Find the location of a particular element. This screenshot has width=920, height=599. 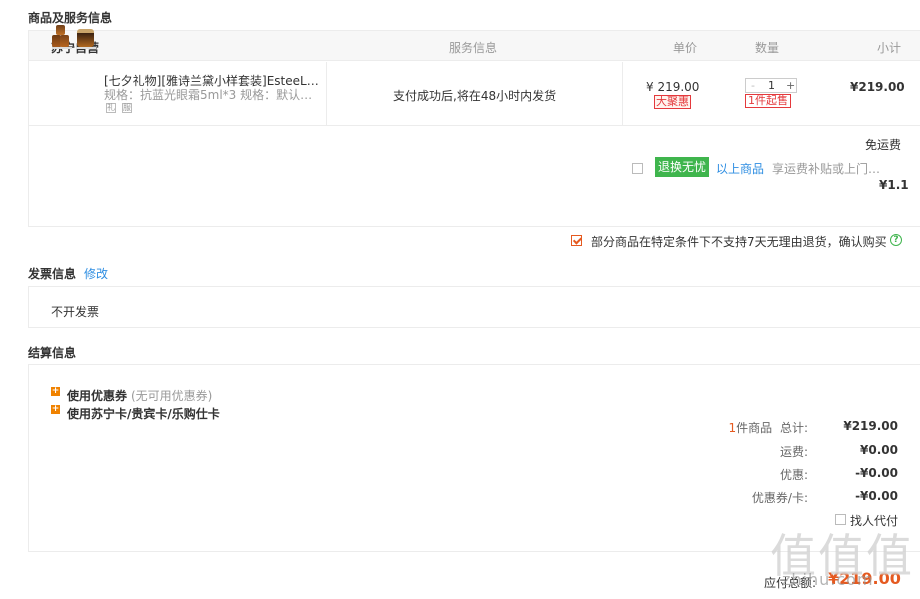

watermark: 值 值 值 zhihu.com is located at coordinates (844, 557).